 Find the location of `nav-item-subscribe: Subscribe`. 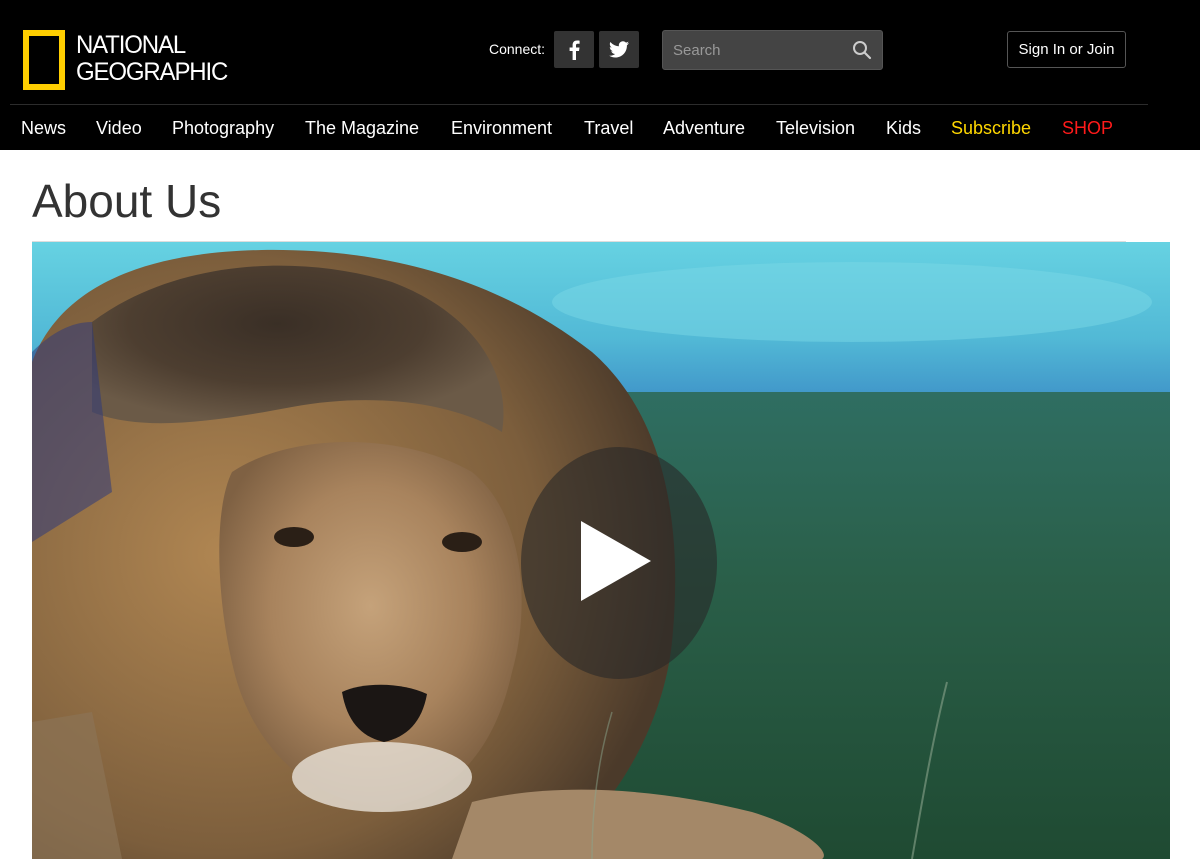

nav-item-subscribe: Subscribe is located at coordinates (991, 128).